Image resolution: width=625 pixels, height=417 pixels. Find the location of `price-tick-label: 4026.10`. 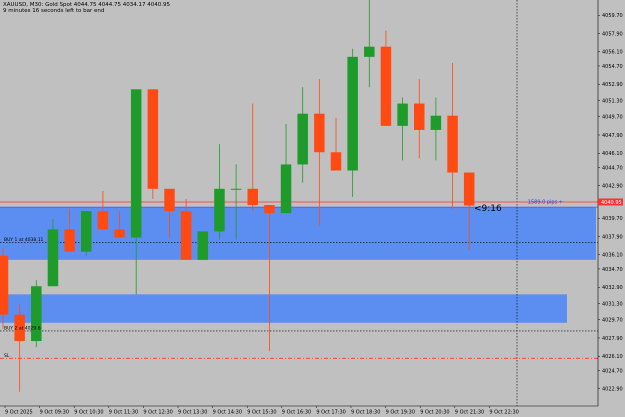

price-tick-label: 4026.10 is located at coordinates (612, 357).